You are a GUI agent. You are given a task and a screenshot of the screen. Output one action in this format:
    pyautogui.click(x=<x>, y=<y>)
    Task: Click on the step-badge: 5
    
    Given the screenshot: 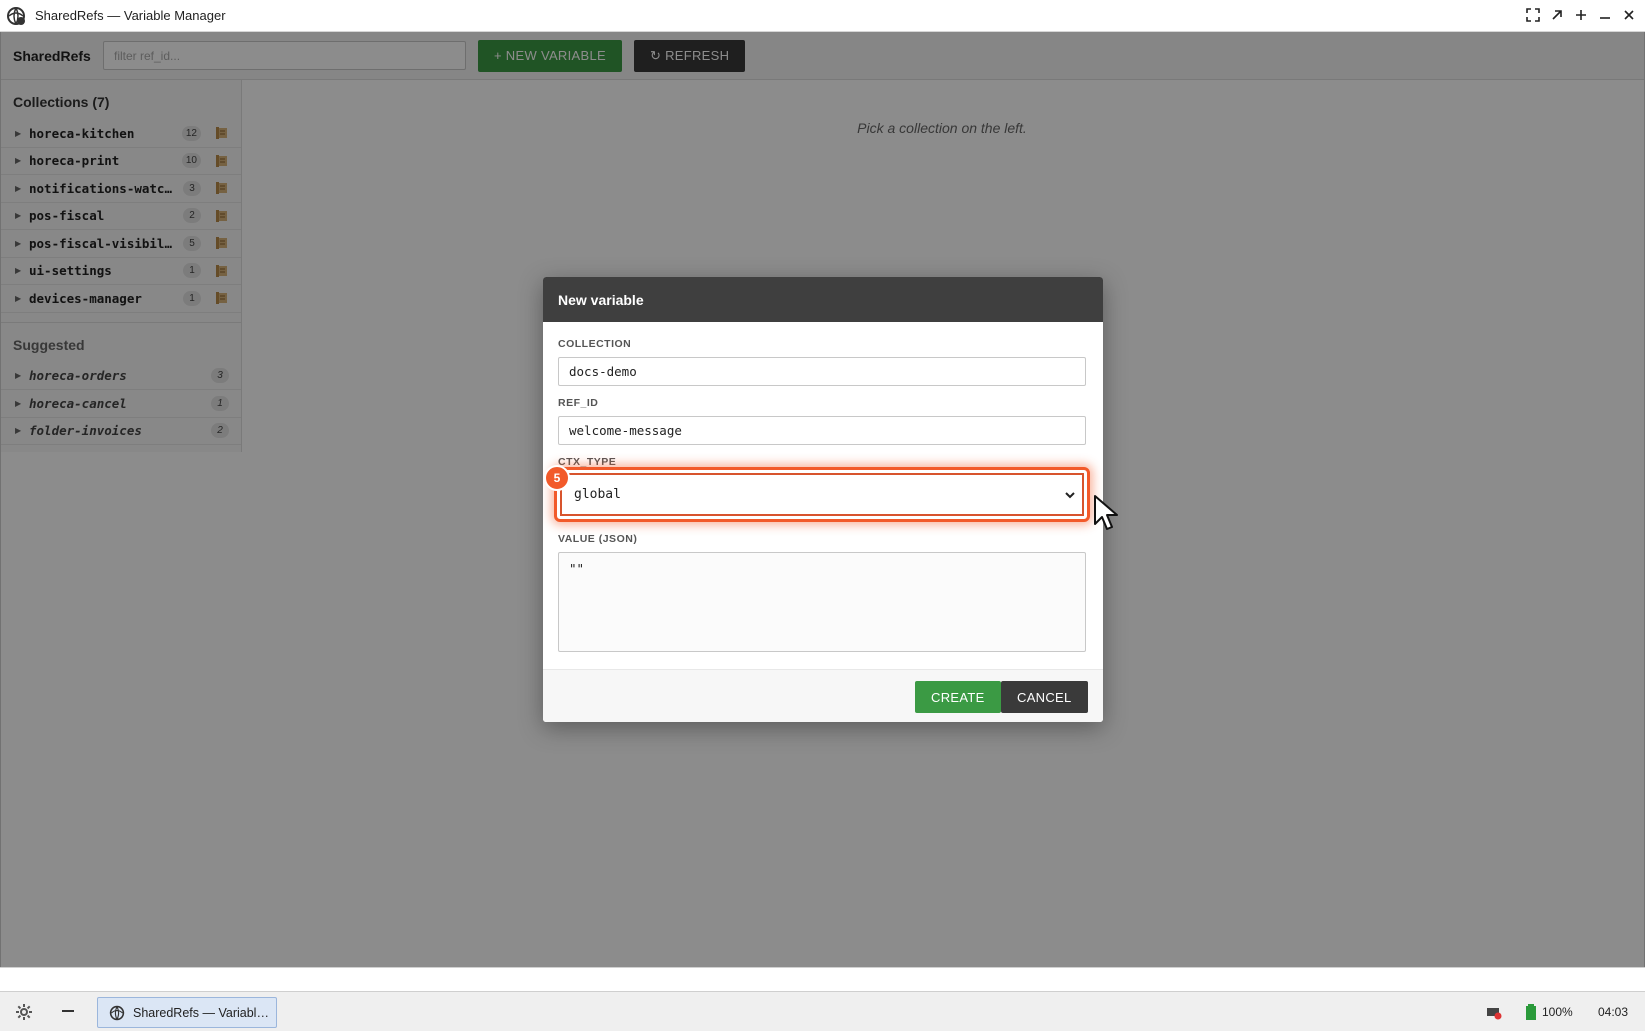 What is the action you would take?
    pyautogui.click(x=557, y=478)
    